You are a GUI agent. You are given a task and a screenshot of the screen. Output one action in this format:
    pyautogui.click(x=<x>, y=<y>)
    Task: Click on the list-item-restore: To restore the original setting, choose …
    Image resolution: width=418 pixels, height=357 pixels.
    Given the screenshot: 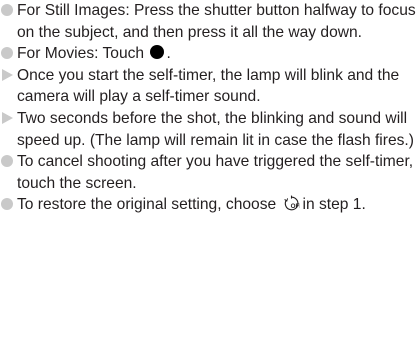 What is the action you would take?
    pyautogui.click(x=209, y=206)
    